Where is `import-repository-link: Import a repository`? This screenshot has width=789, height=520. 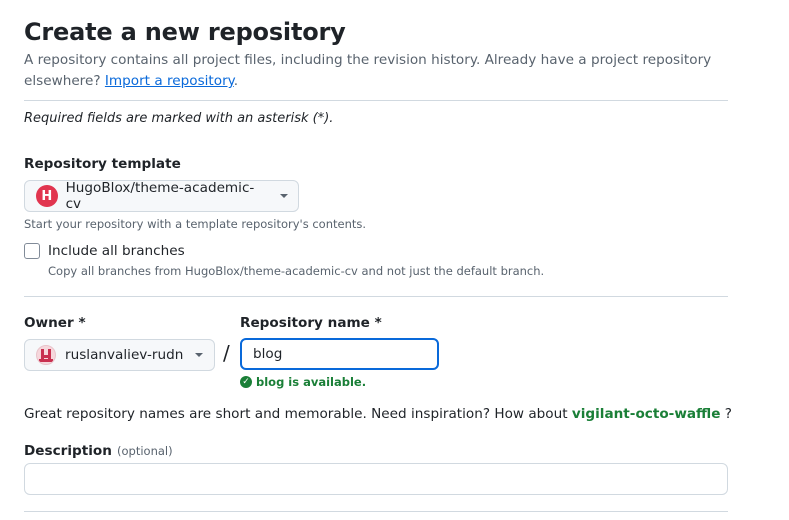
import-repository-link: Import a repository is located at coordinates (169, 81).